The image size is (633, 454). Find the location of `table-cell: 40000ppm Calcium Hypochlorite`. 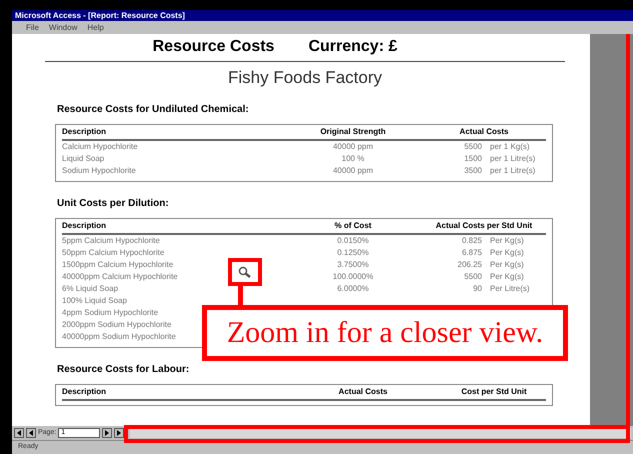

table-cell: 40000ppm Calcium Hypochlorite is located at coordinates (120, 276).